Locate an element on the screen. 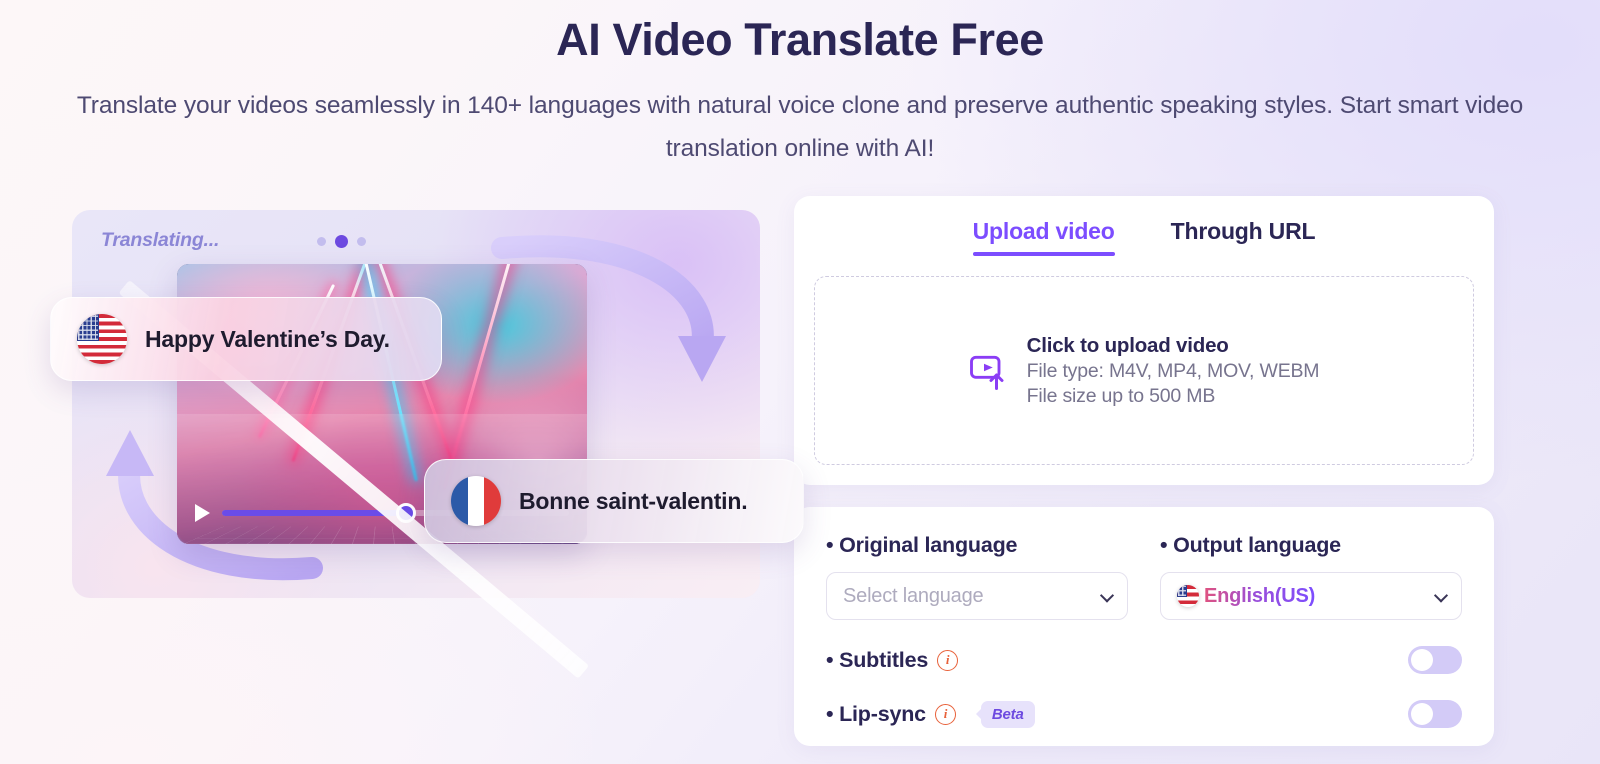 The image size is (1600, 764). original-language-placeholder: Select language is located at coordinates (913, 595).